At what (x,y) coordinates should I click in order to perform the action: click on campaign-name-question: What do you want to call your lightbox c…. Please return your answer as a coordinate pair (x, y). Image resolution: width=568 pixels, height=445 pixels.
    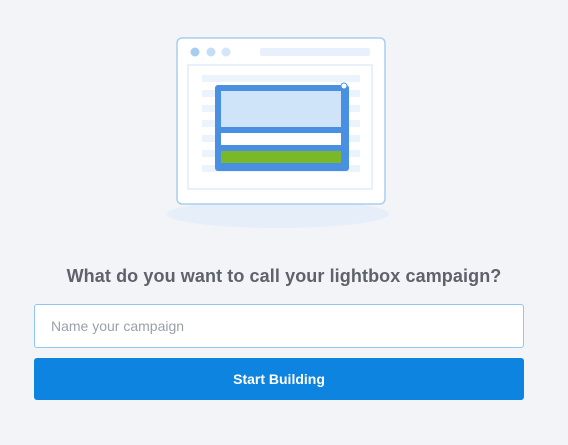
    Looking at the image, I should click on (284, 276).